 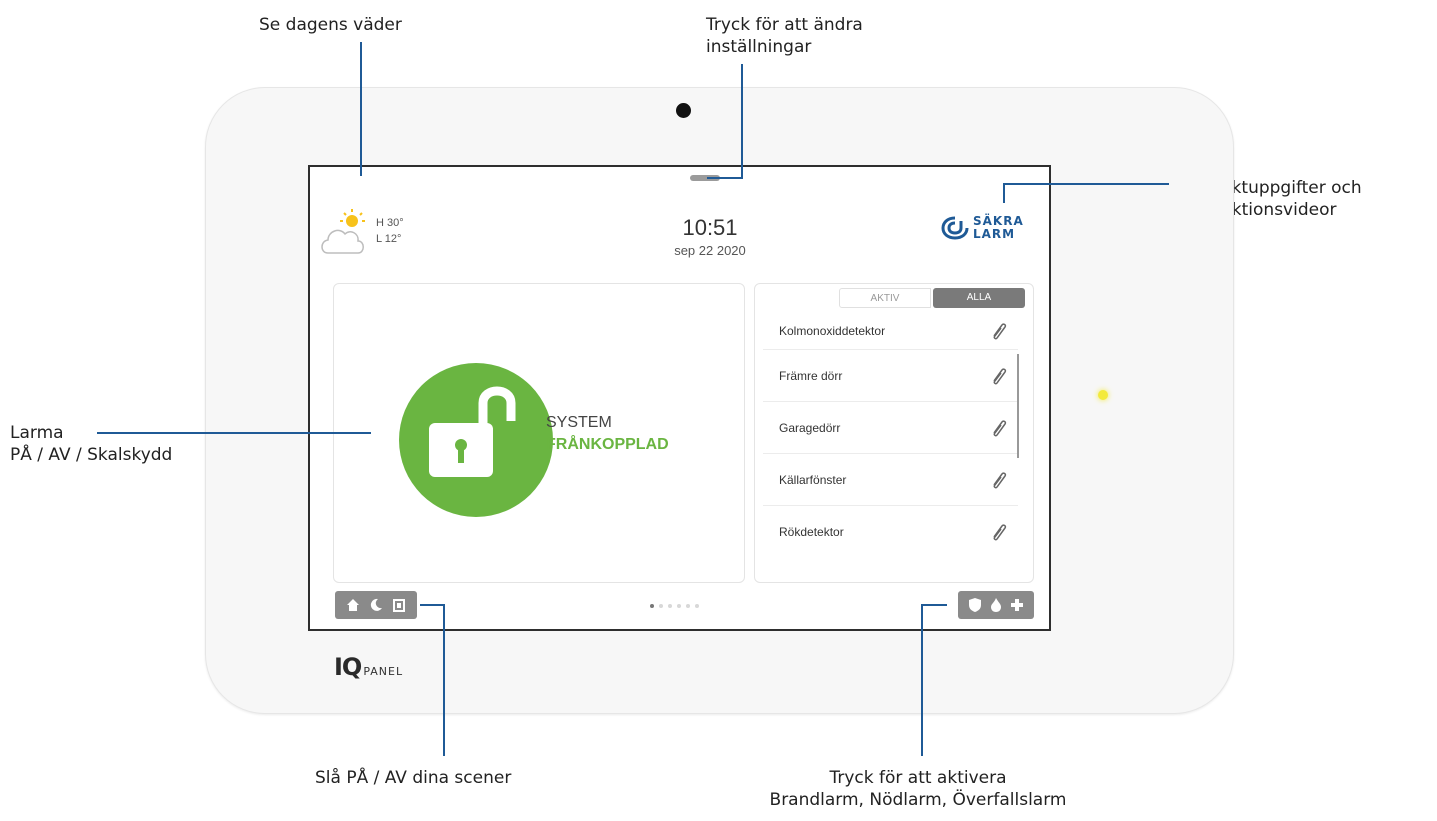 I want to click on list-item: Rökdetektor, so click(x=890, y=532).